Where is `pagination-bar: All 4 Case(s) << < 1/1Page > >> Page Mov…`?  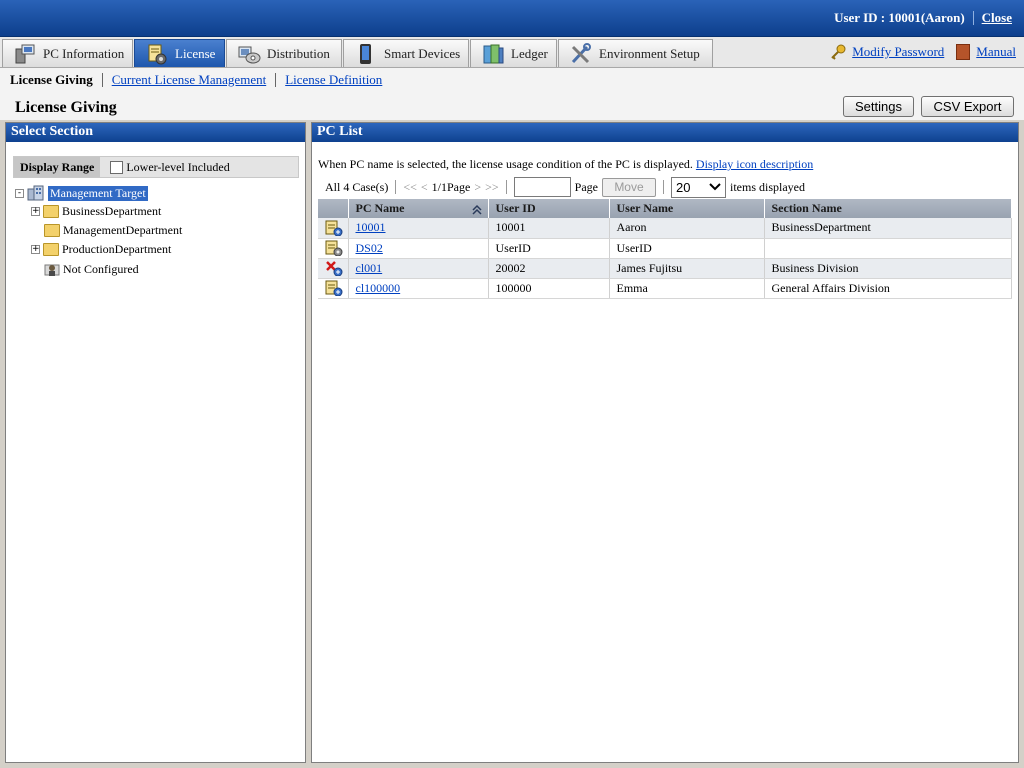
pagination-bar: All 4 Case(s) << < 1/1Page > >> Page Mov… is located at coordinates (565, 187).